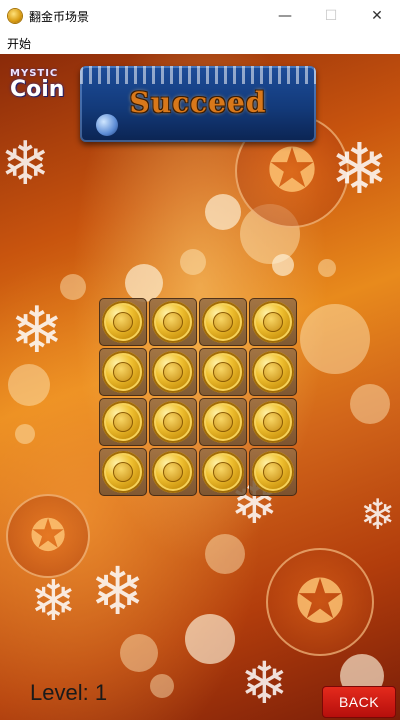  I want to click on success-banner: Succeed, so click(198, 104).